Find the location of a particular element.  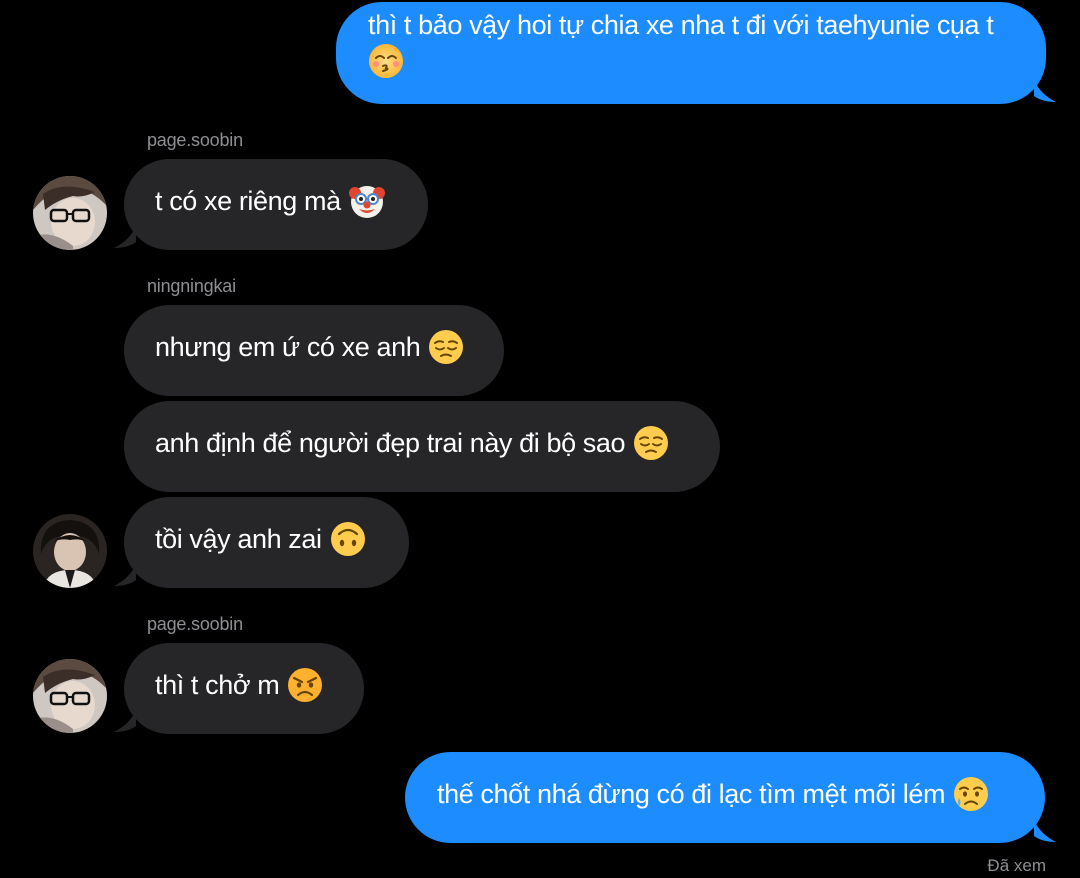

upside-down-face-emoji is located at coordinates (348, 539).